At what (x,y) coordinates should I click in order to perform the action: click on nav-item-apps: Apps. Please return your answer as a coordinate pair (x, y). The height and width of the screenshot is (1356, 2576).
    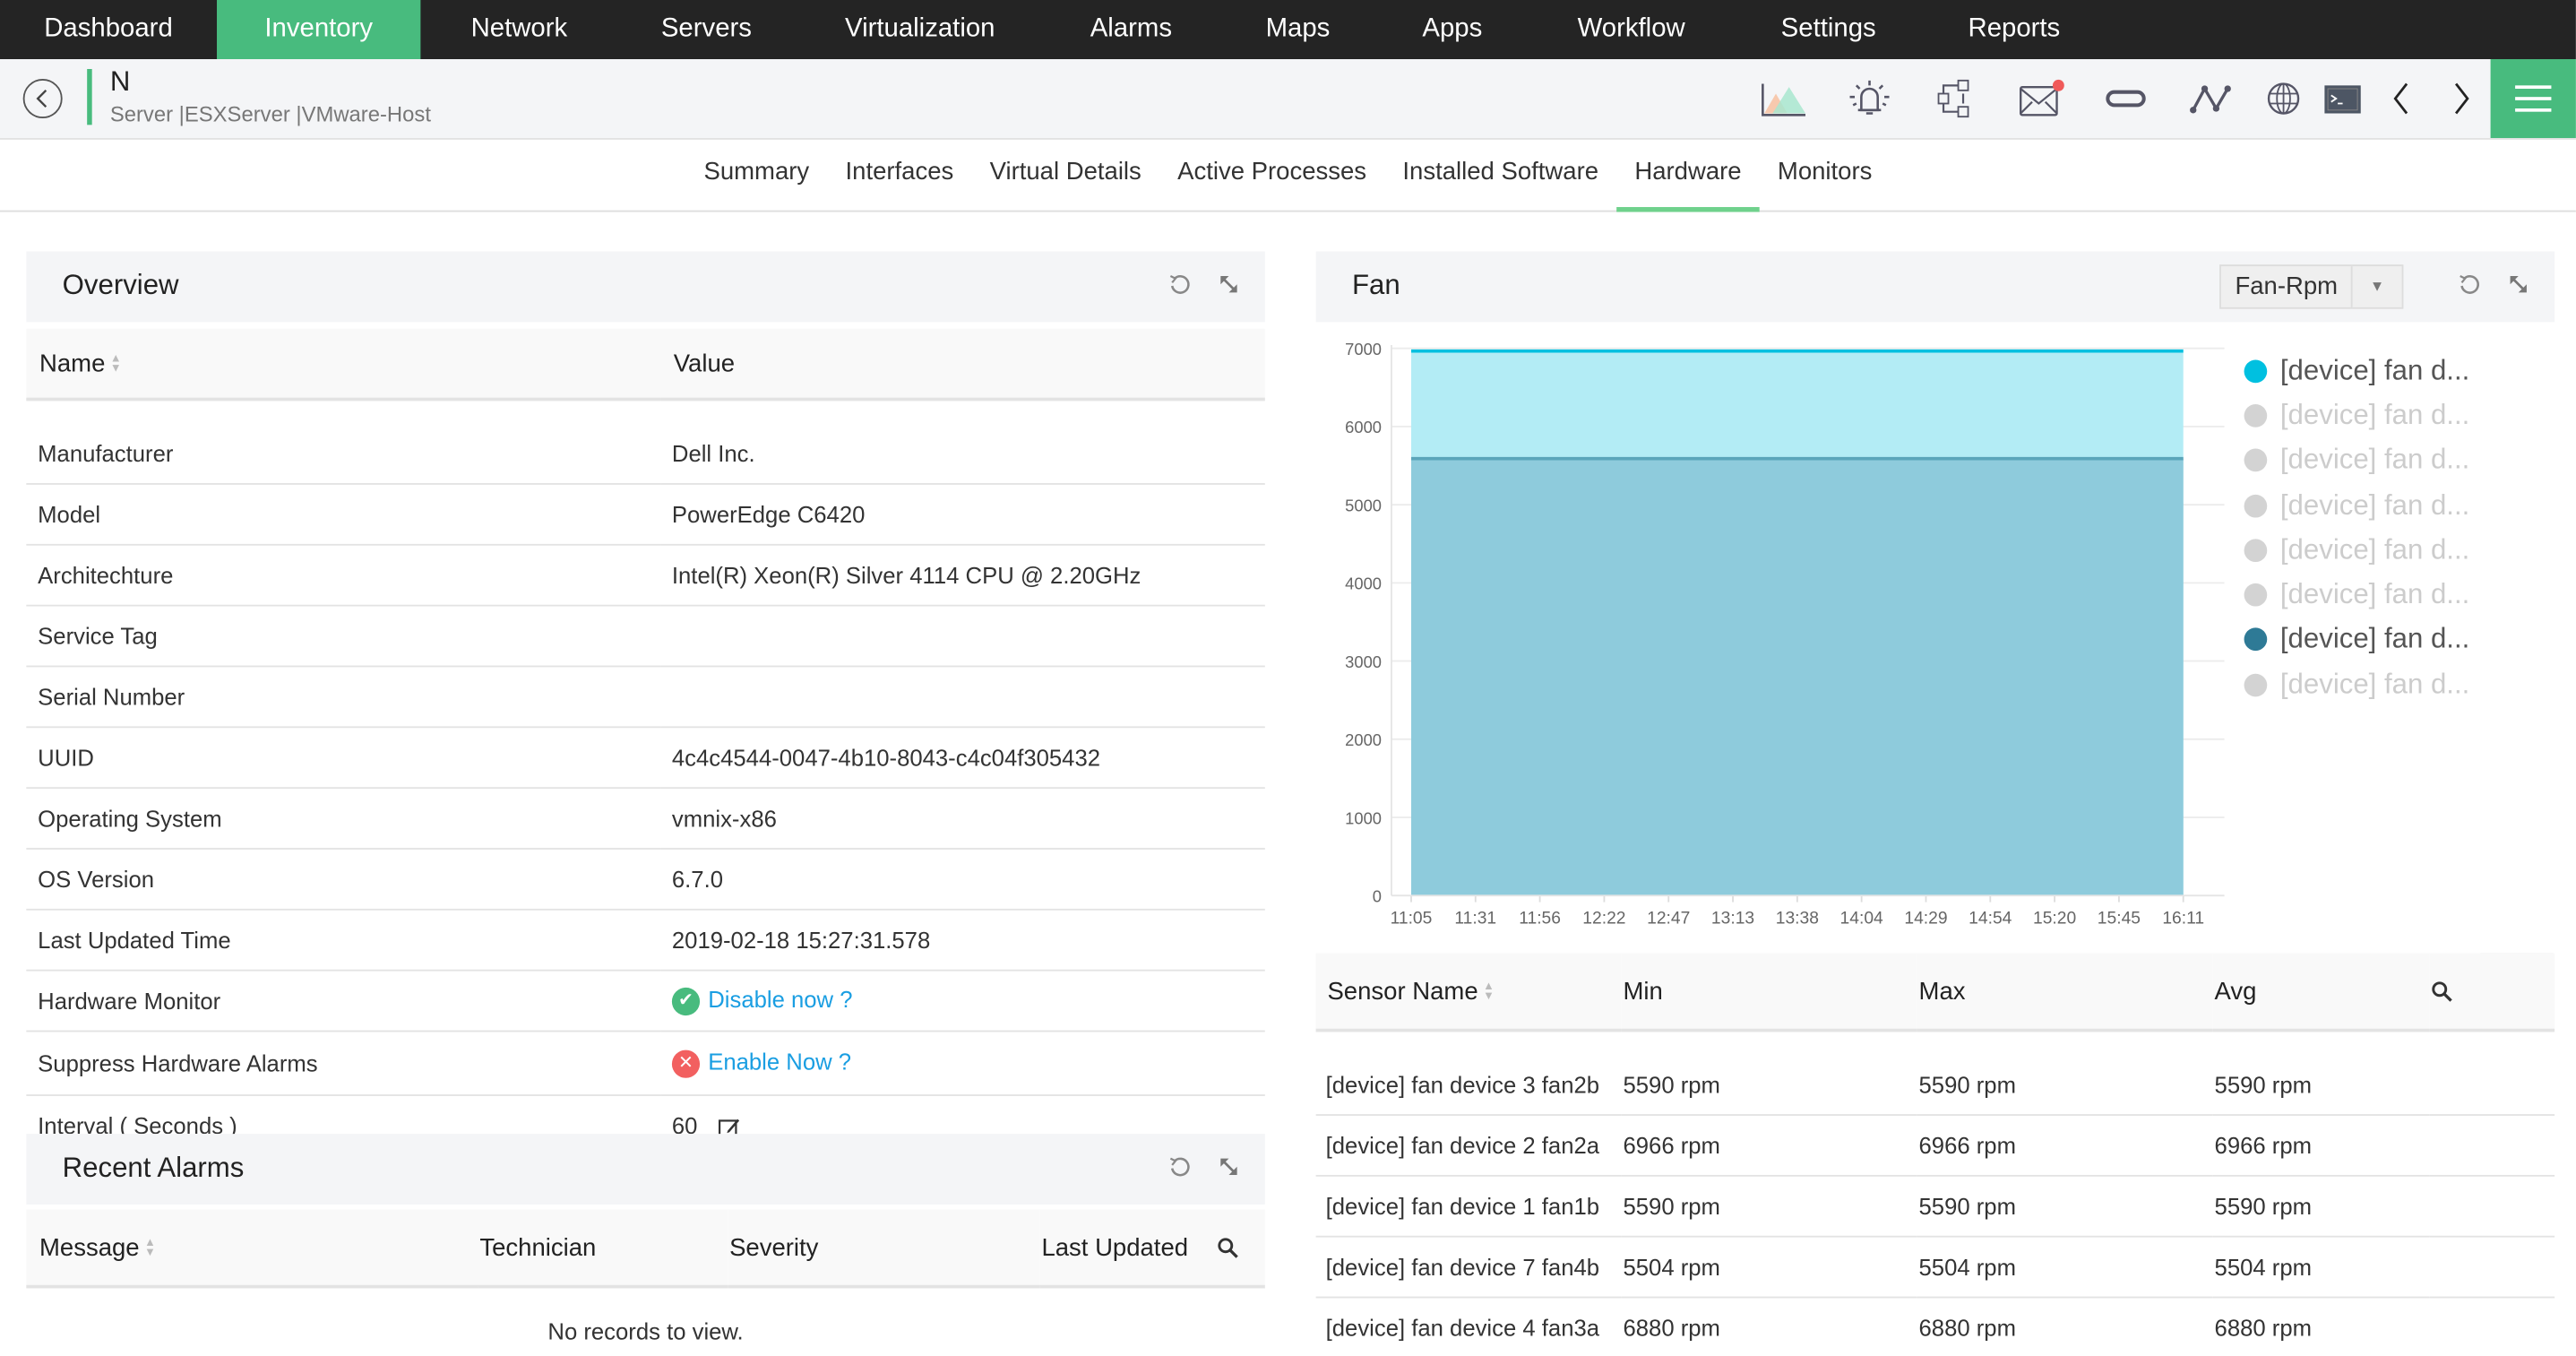
    Looking at the image, I should click on (1452, 30).